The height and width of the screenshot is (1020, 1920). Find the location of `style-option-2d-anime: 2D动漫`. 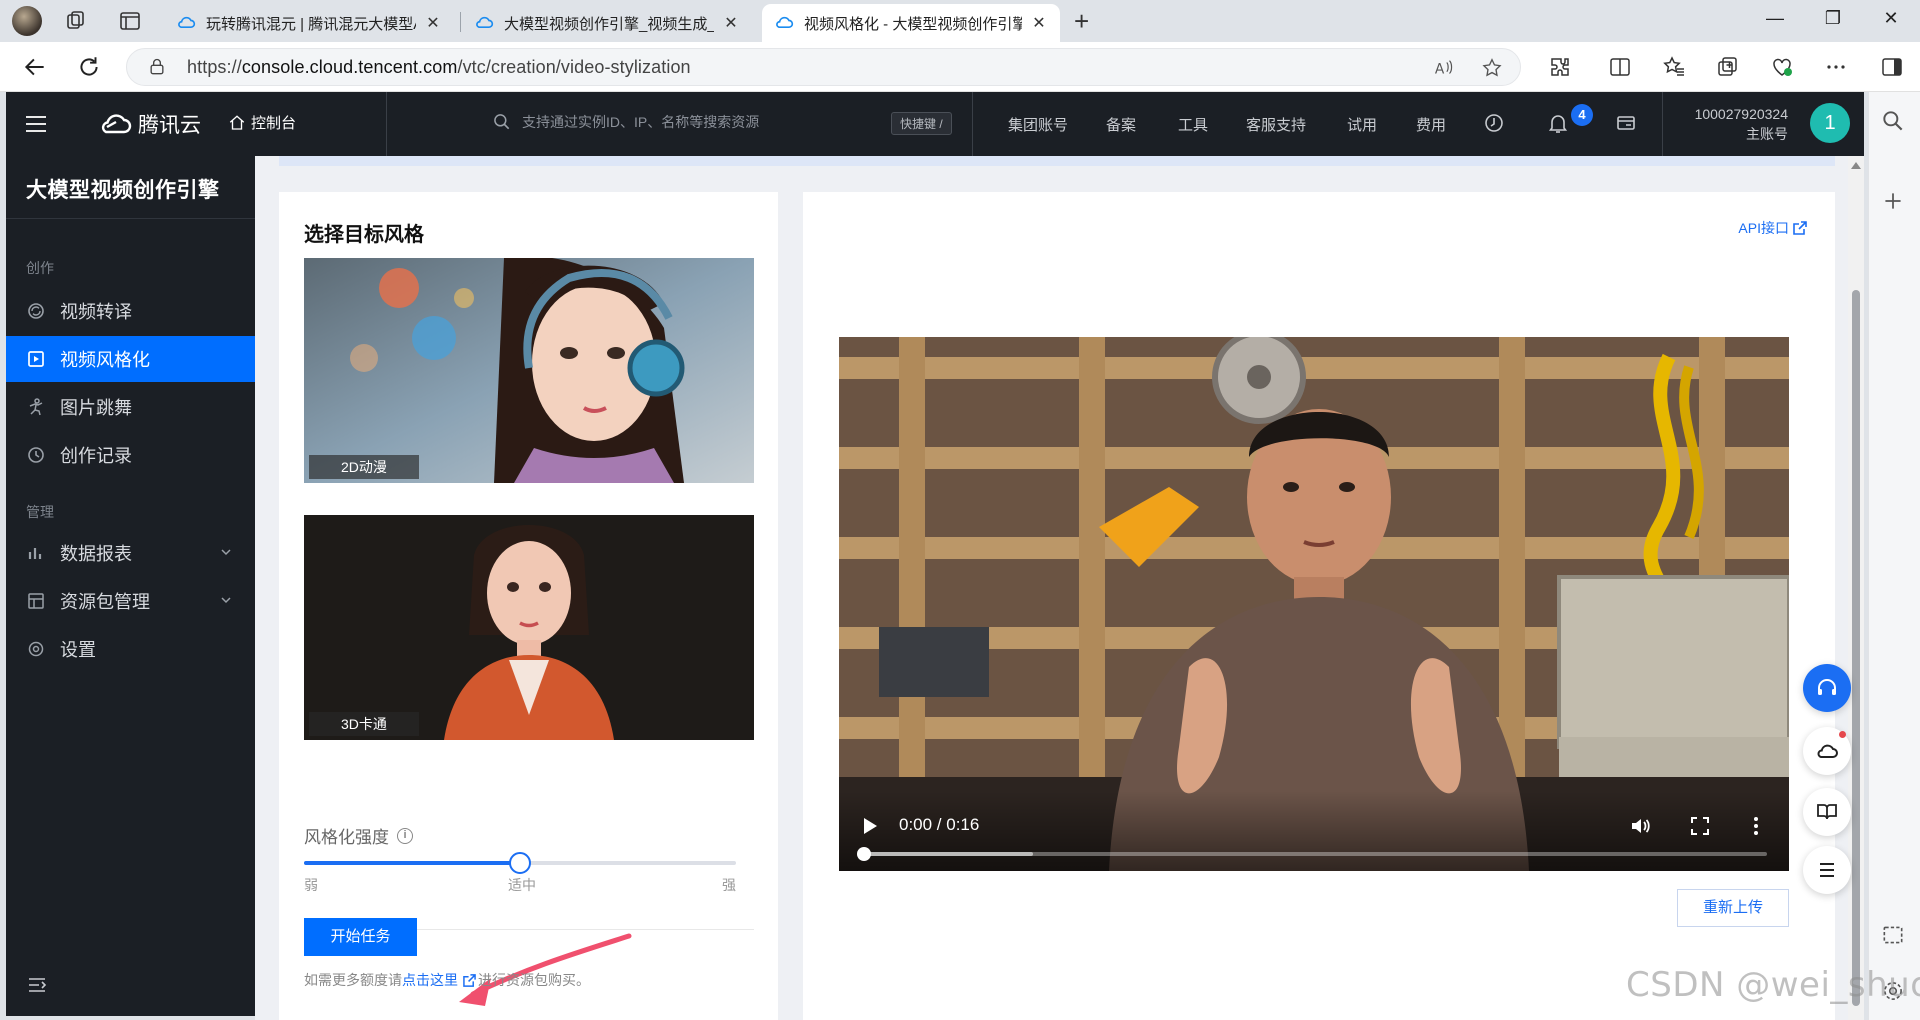

style-option-2d-anime: 2D动漫 is located at coordinates (529, 370).